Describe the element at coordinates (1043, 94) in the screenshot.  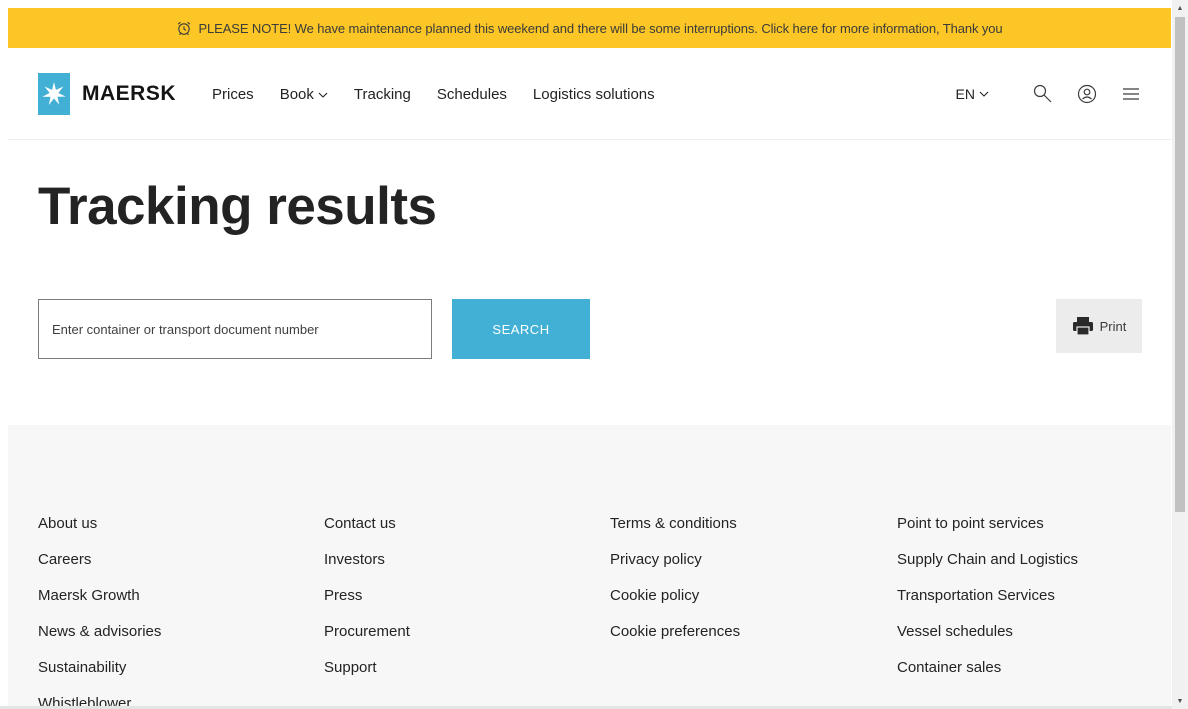
I see `search-icon` at that location.